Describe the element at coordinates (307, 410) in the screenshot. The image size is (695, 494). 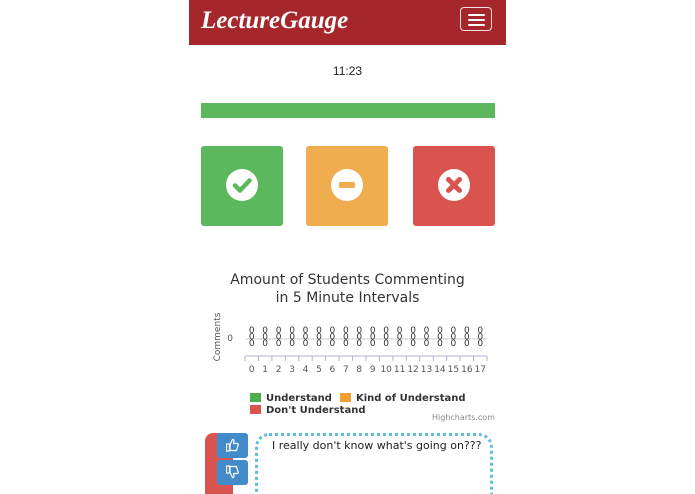
I see `legend-item-dont-understand: Don't Understand` at that location.